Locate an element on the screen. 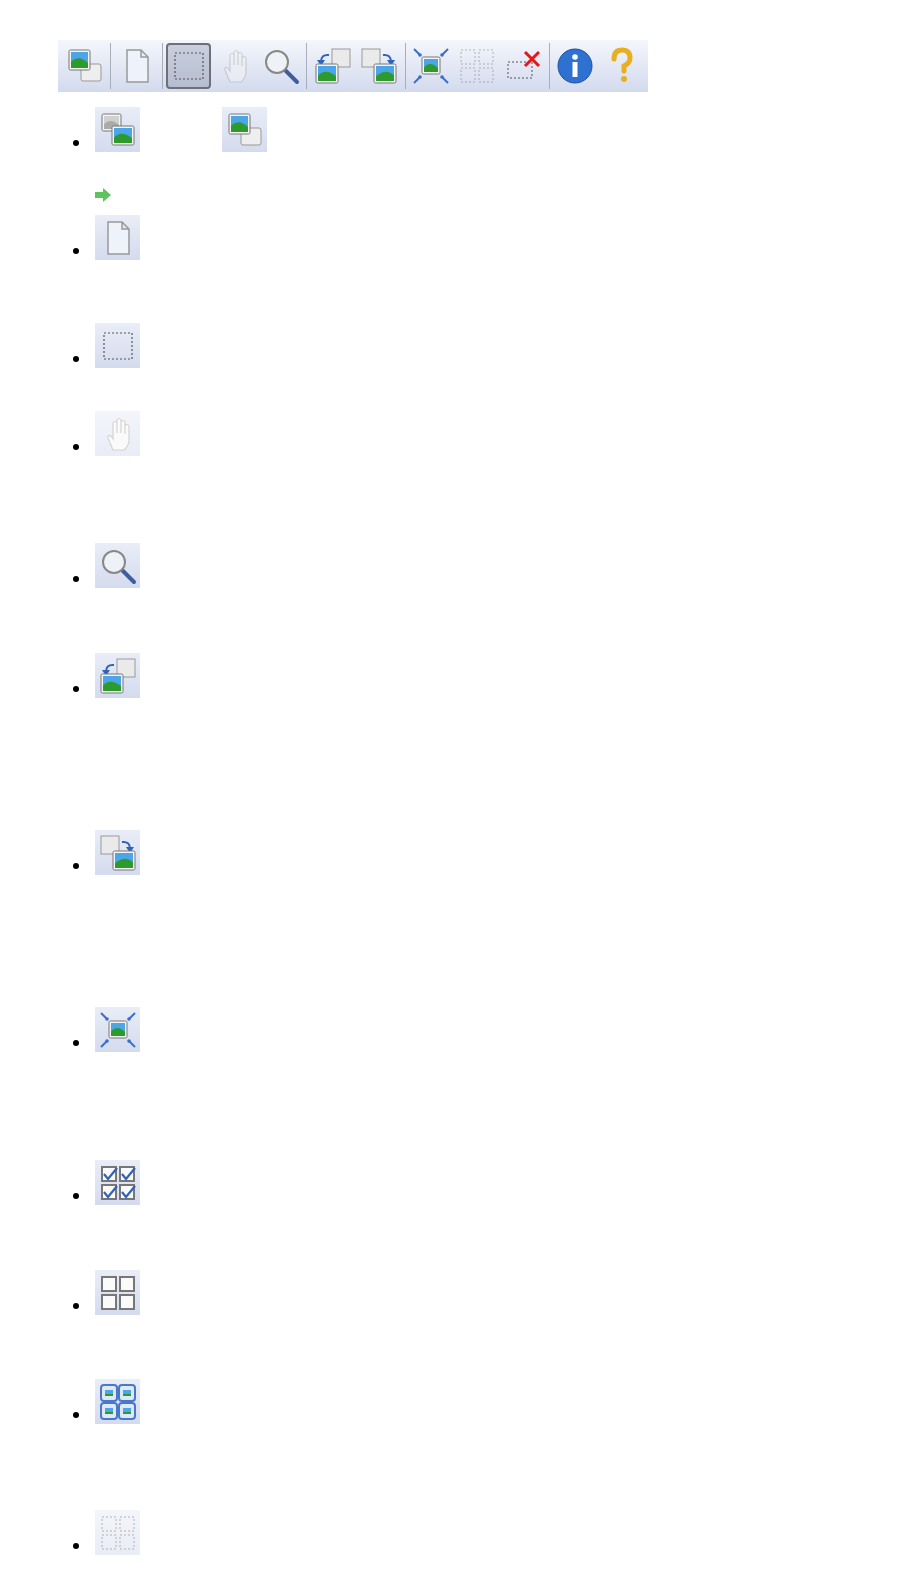 This screenshot has width=899, height=1570. thumbnail-grid-icon is located at coordinates (117, 1401).